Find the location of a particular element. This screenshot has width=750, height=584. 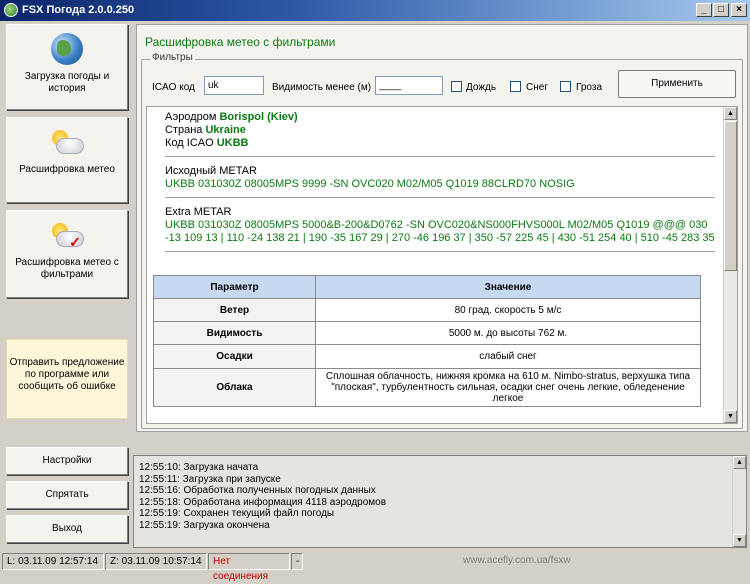

airport-value: Borispol (Kiev) is located at coordinates (258, 117).